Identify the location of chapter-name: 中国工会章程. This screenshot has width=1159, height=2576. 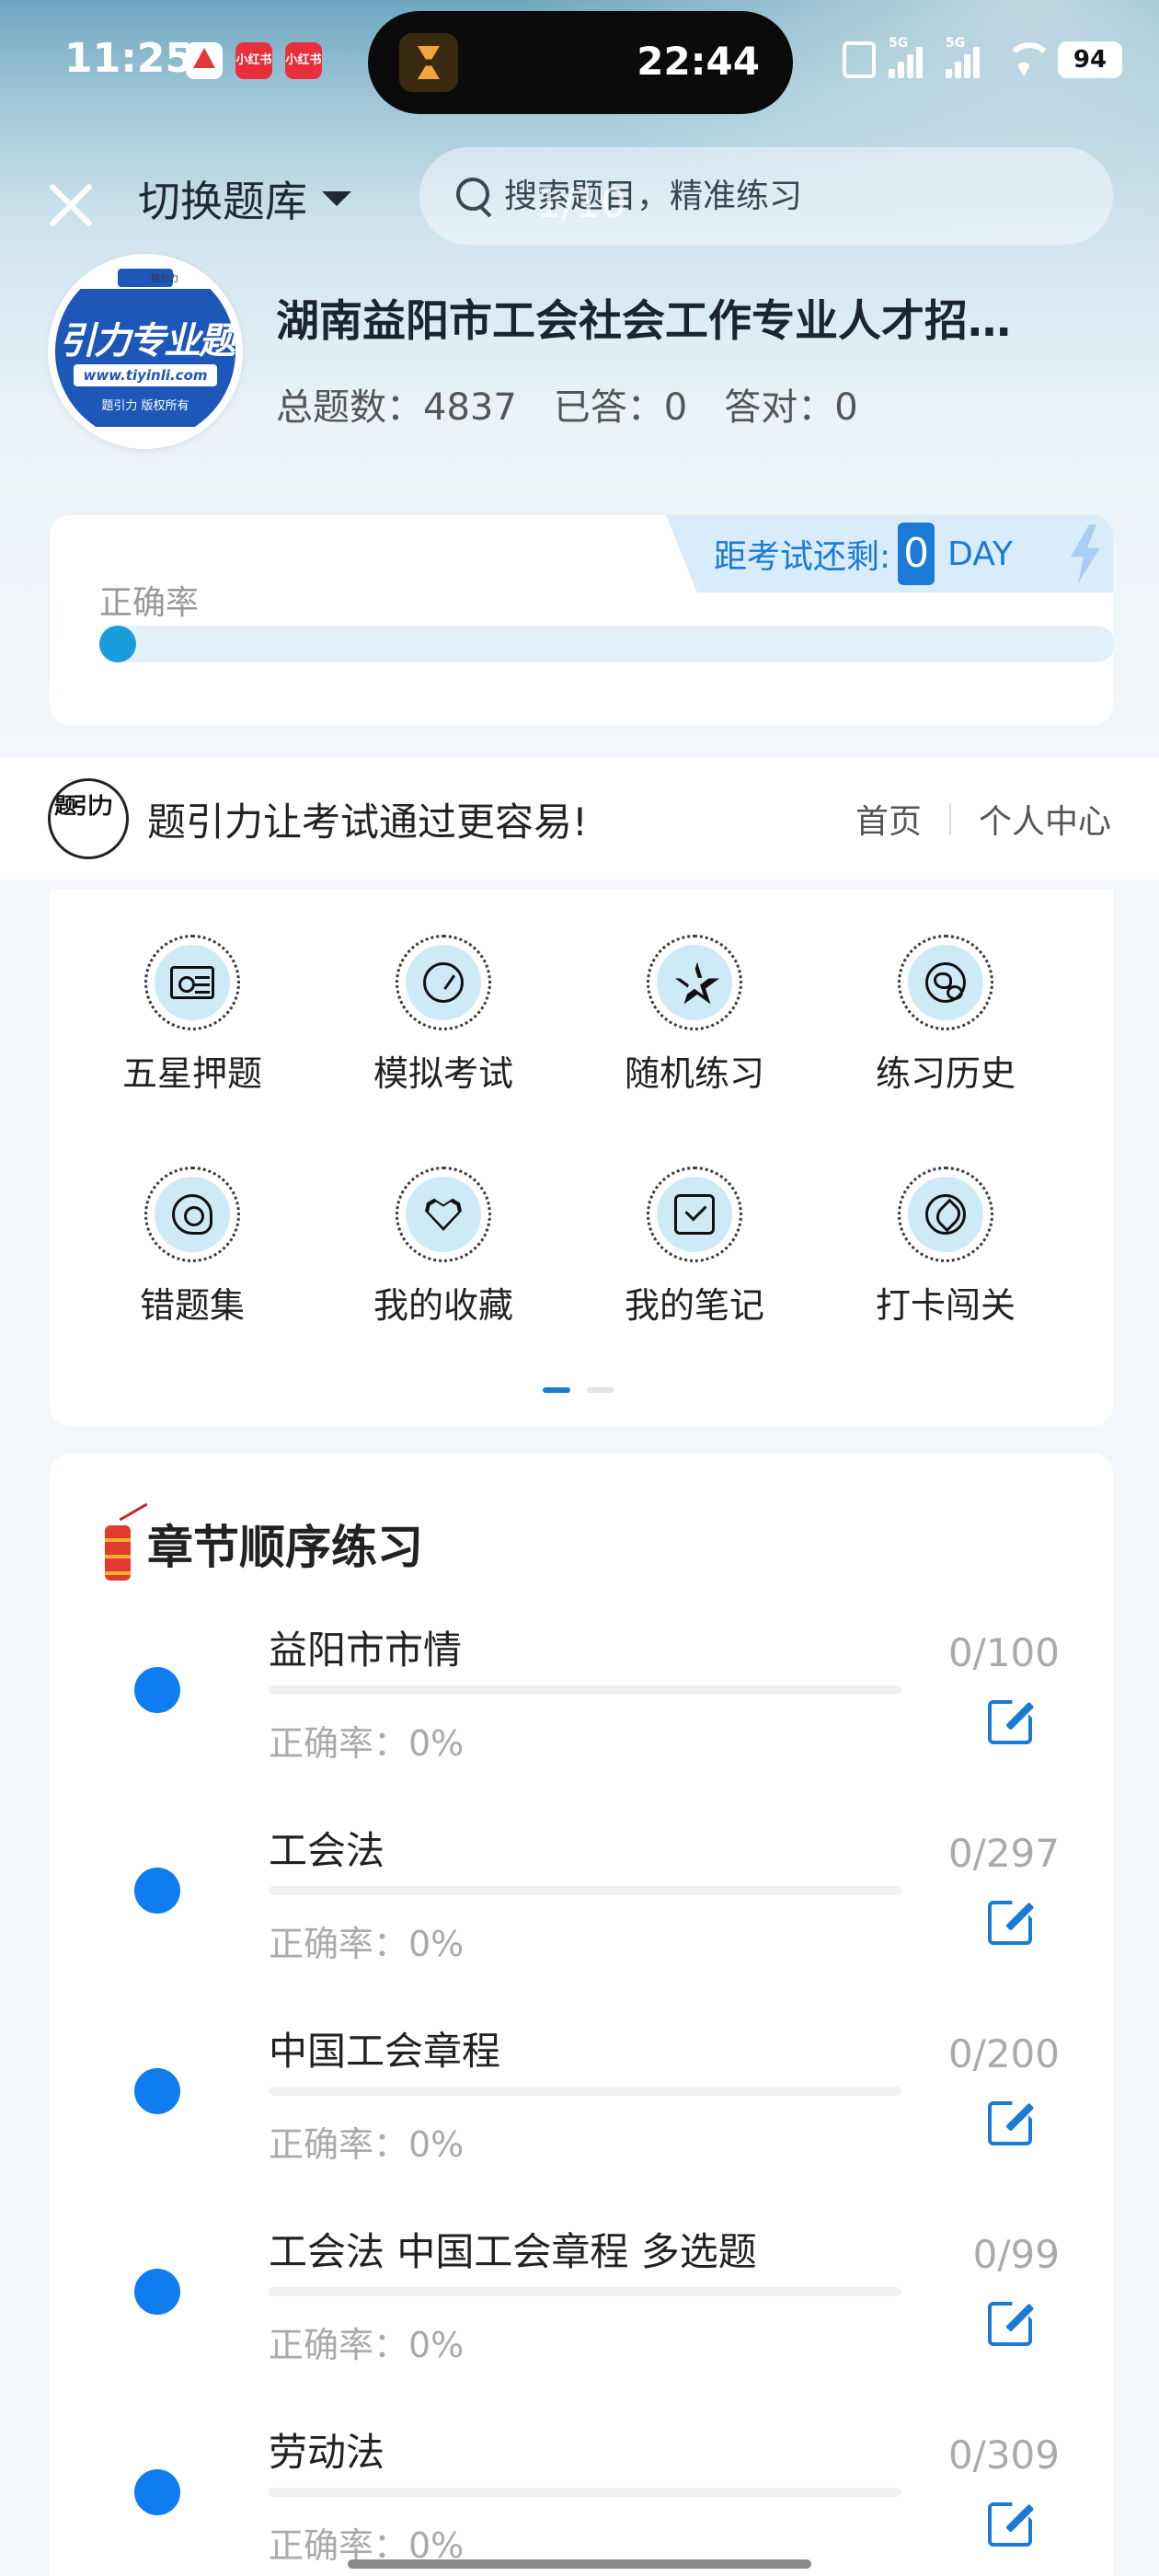
(385, 2051).